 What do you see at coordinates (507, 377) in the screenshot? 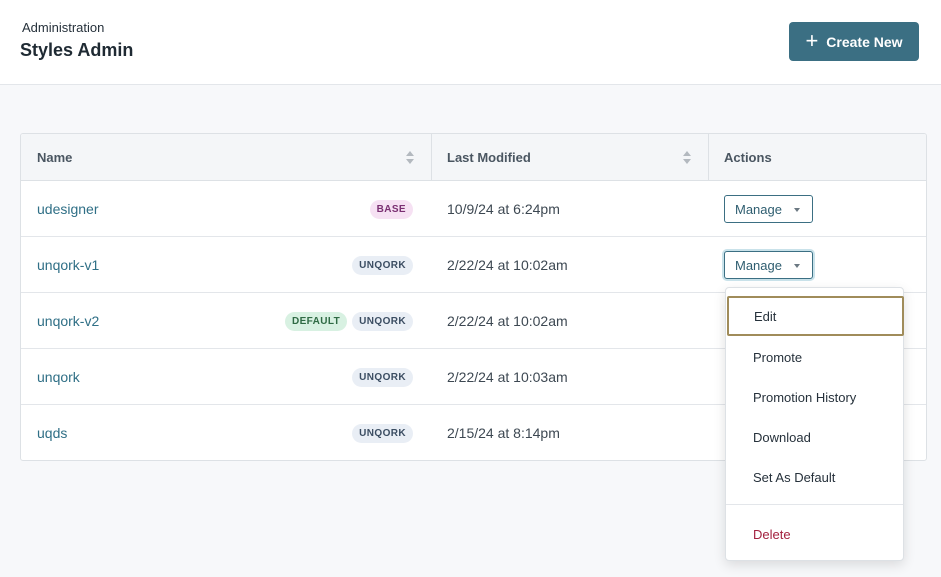
I see `last-modified-cell: 2/22/24 at 10:03am` at bounding box center [507, 377].